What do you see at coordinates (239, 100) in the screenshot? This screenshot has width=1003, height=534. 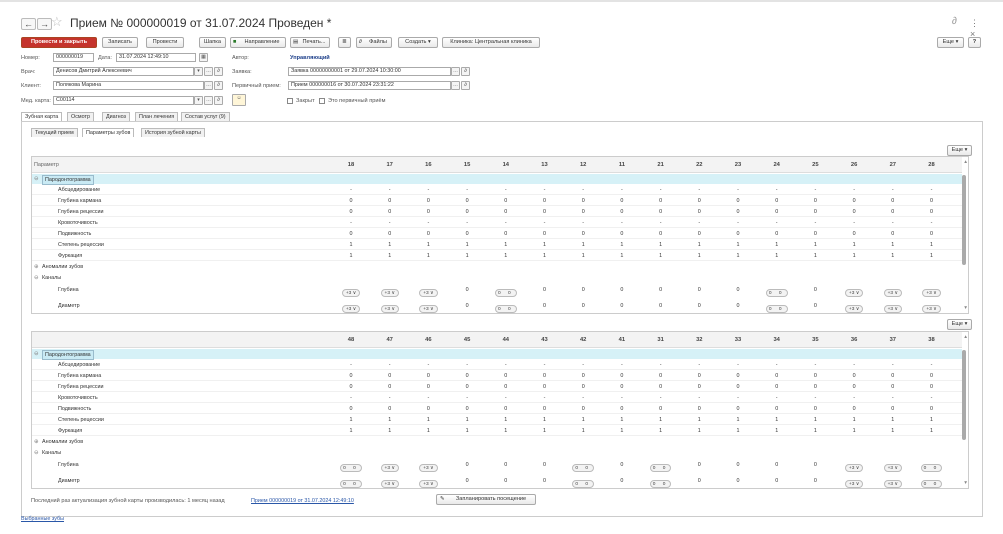 I see `user-card-icon: ☺` at bounding box center [239, 100].